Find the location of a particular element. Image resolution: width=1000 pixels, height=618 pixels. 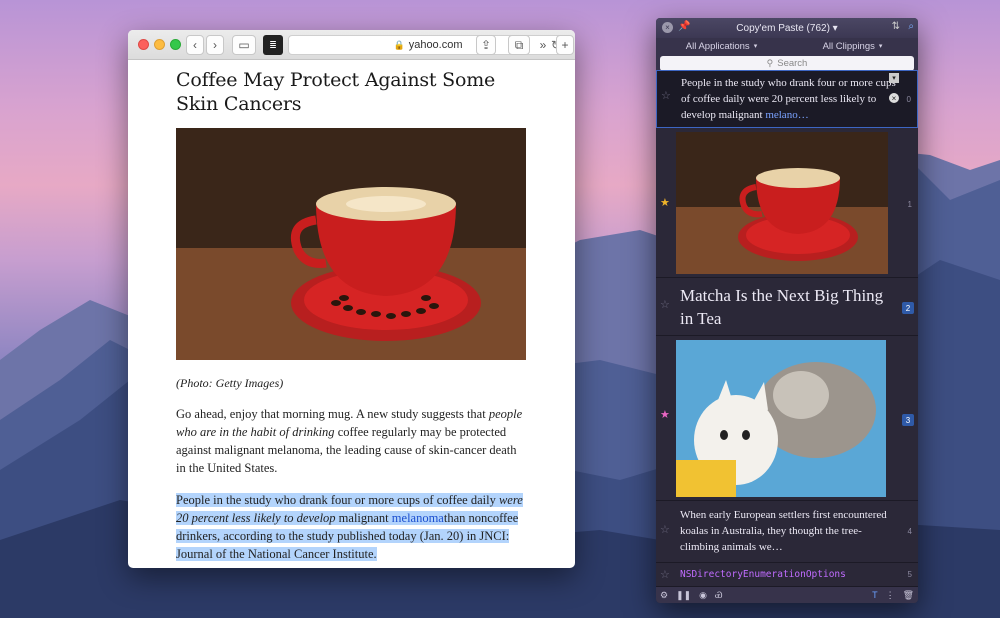

share-icon: ⇪ is located at coordinates (486, 45).